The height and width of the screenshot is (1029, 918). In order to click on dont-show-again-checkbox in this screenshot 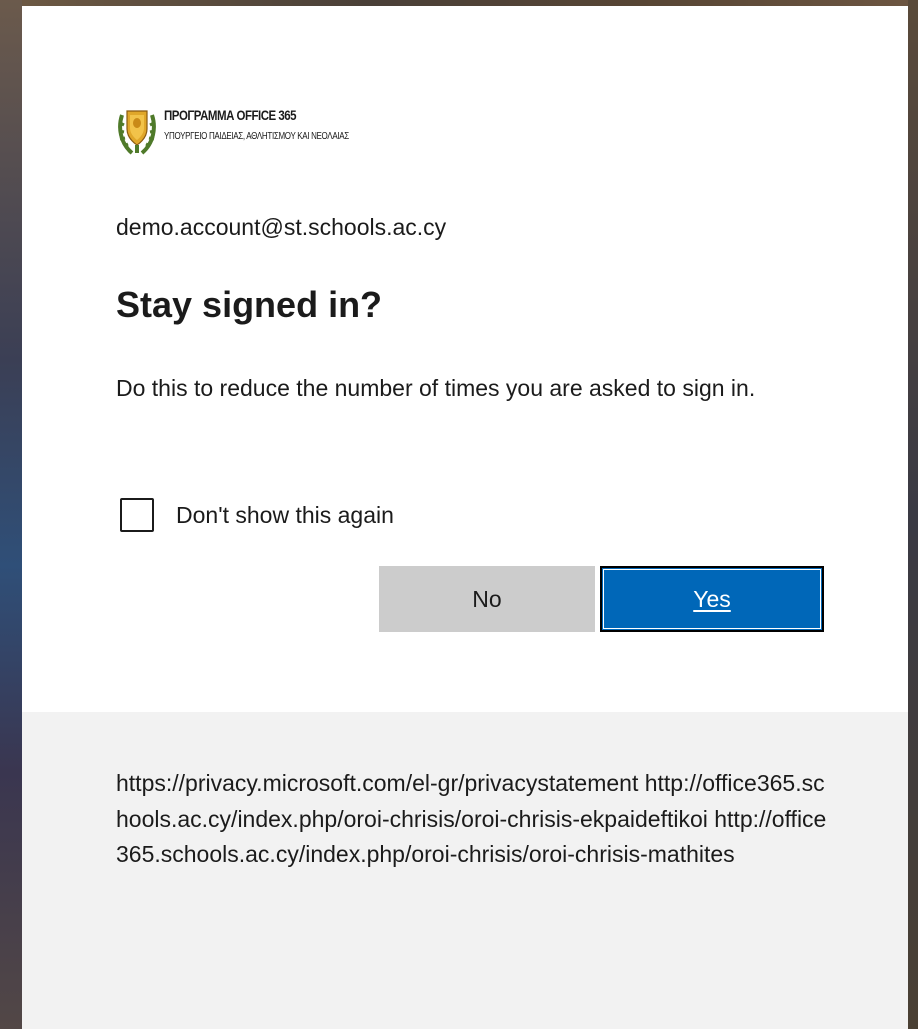, I will do `click(137, 515)`.